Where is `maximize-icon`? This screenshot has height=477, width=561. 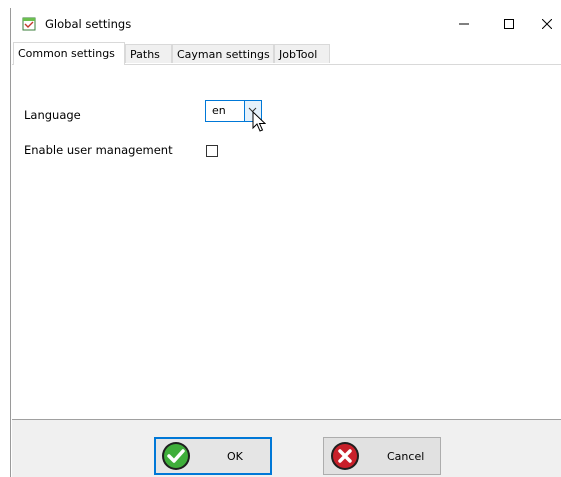
maximize-icon is located at coordinates (509, 24).